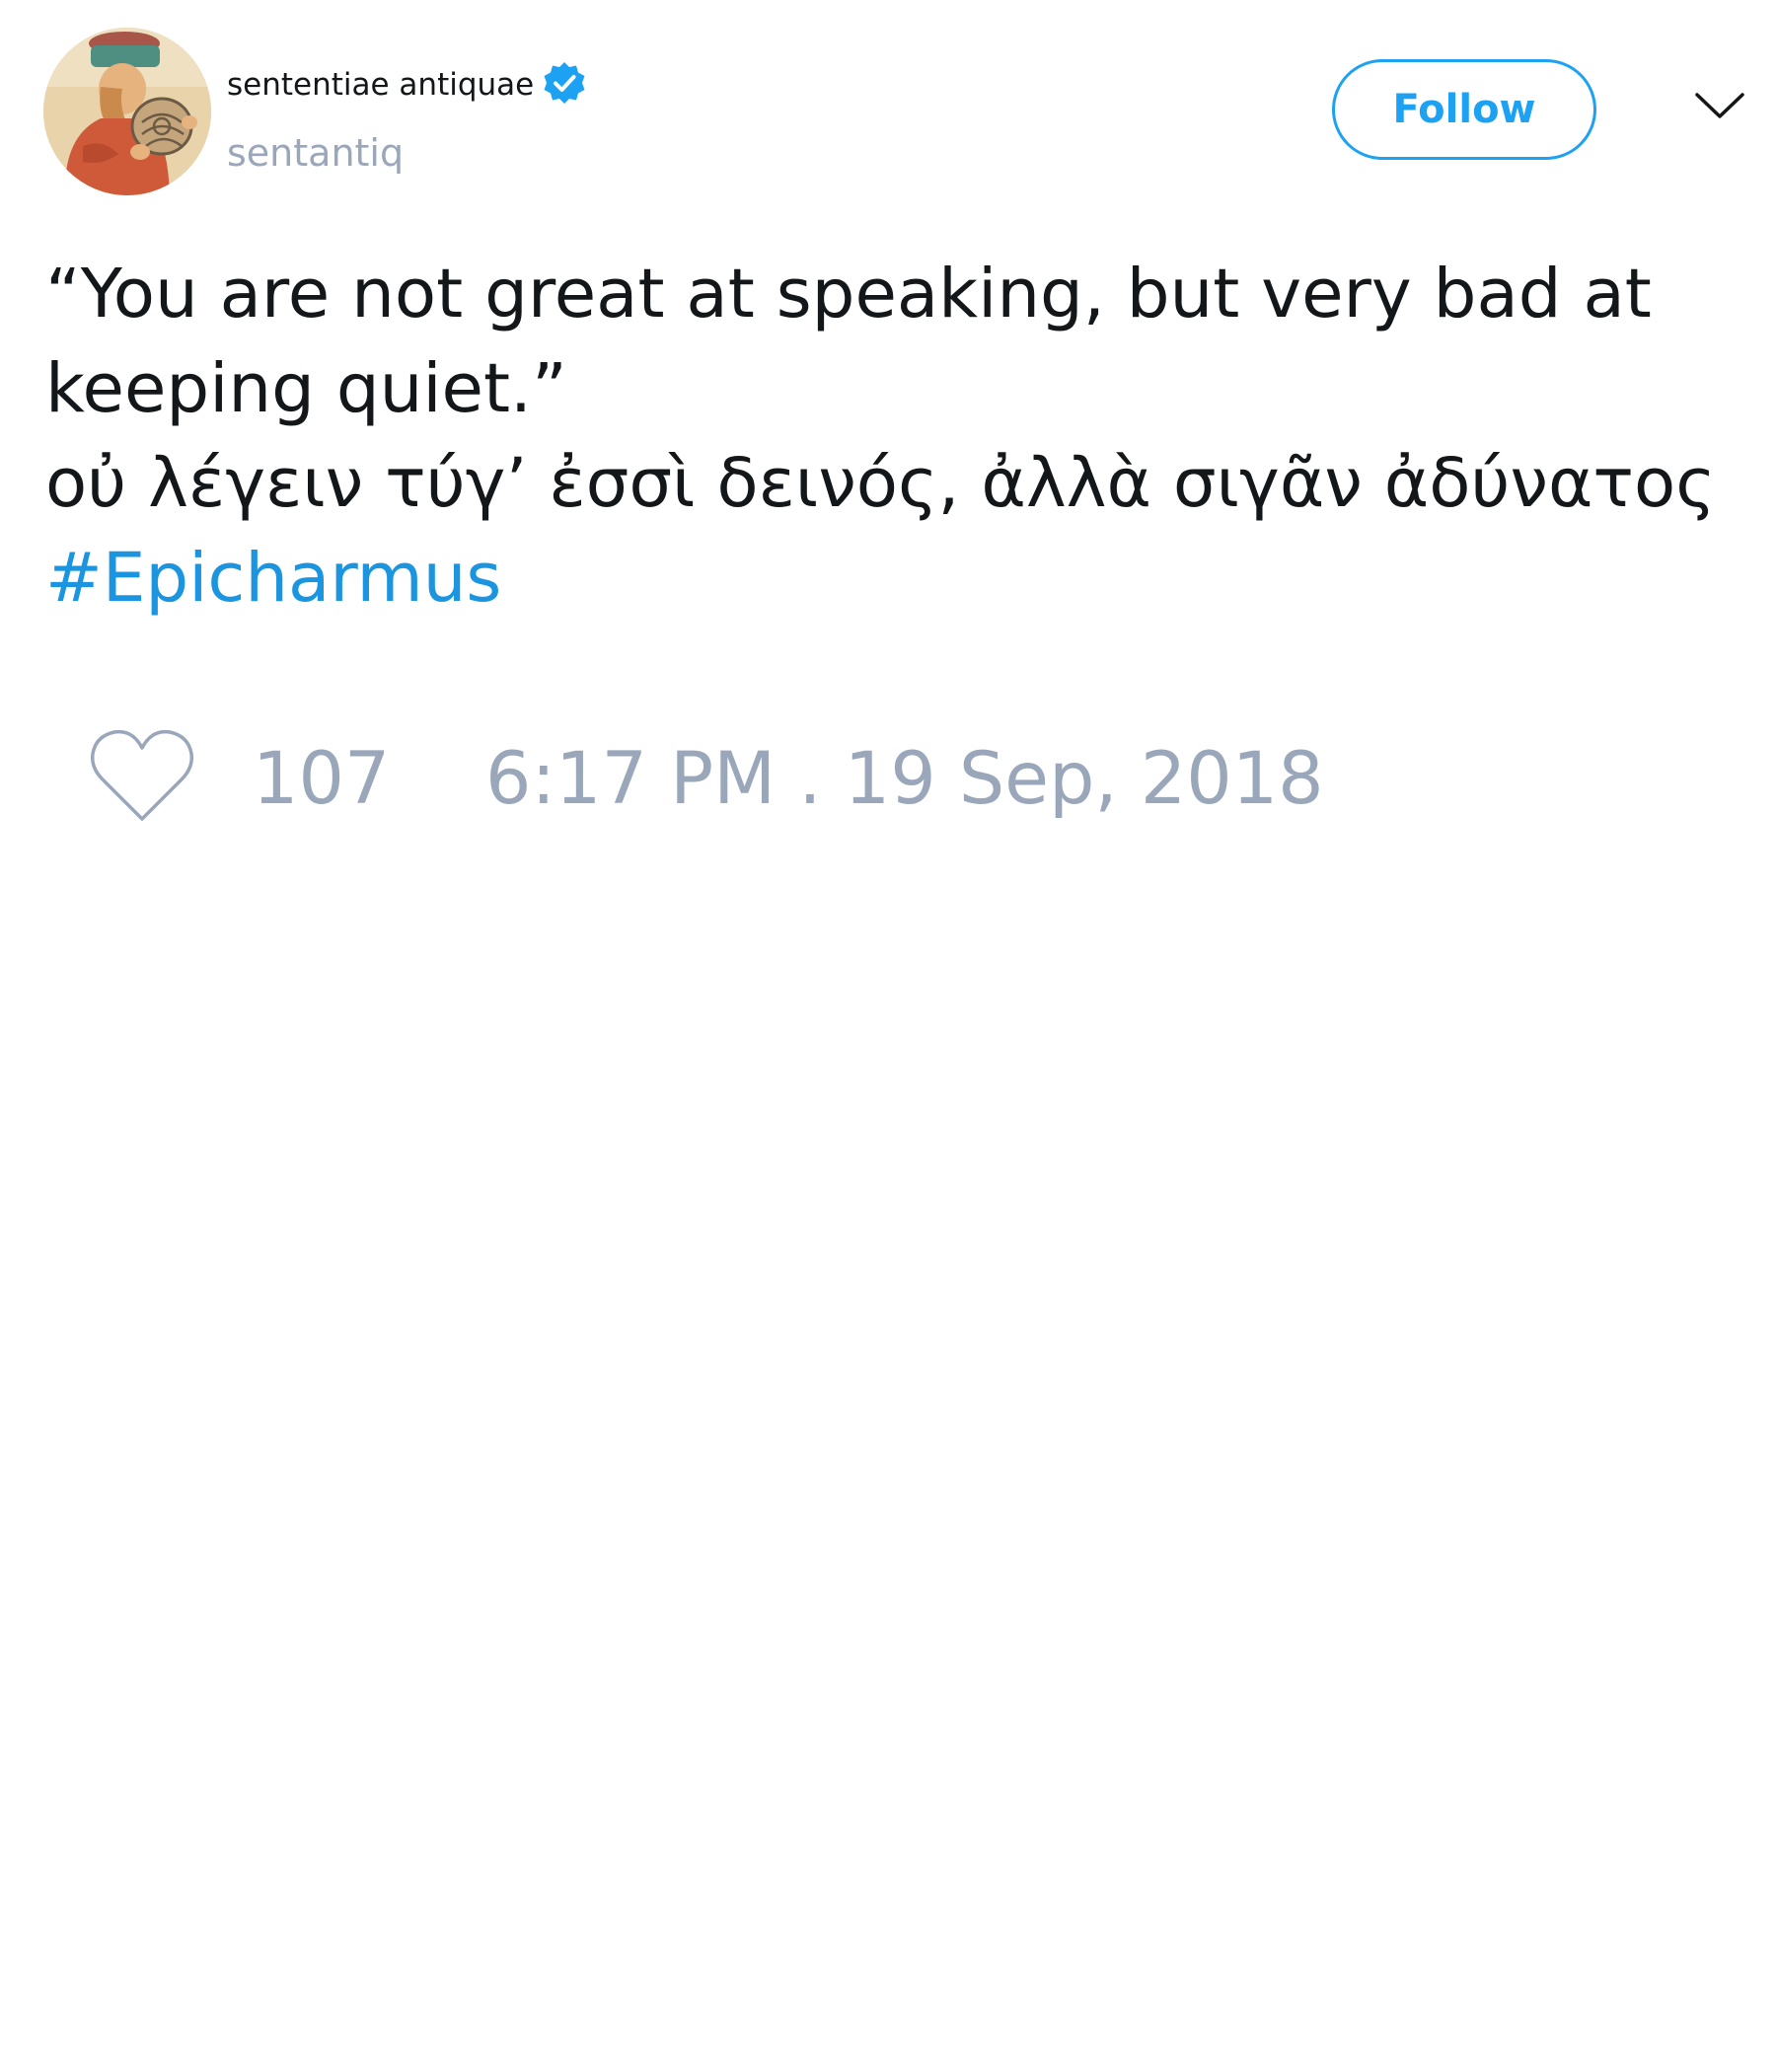 The image size is (1776, 2072). Describe the element at coordinates (1464, 110) in the screenshot. I see `follow-button: Follow` at that location.